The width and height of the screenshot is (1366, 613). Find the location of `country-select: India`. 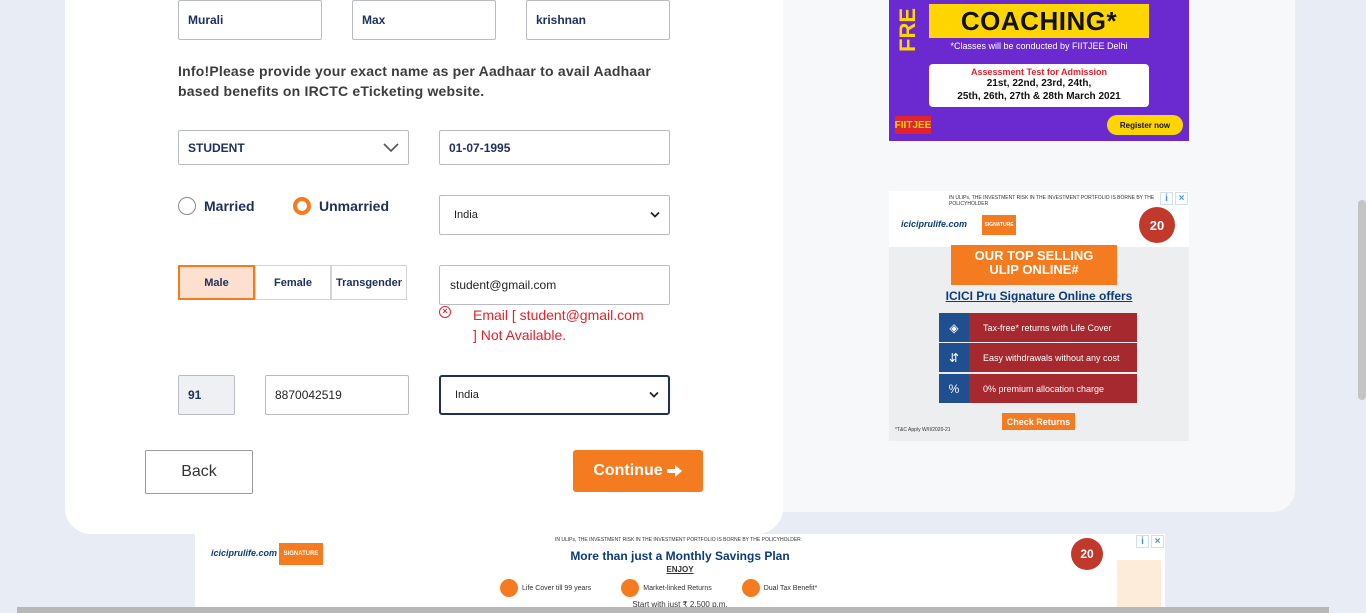

country-select: India is located at coordinates (554, 215).